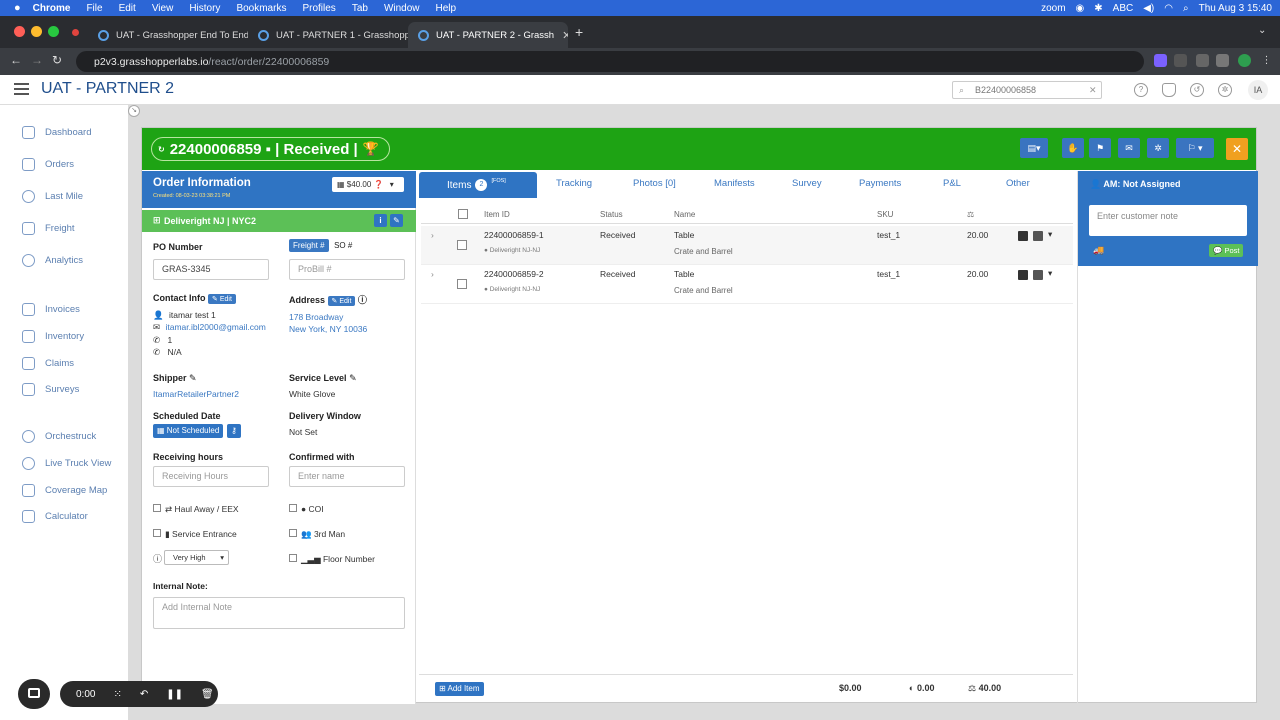  What do you see at coordinates (53, 31) in the screenshot?
I see `zoom-window-button` at bounding box center [53, 31].